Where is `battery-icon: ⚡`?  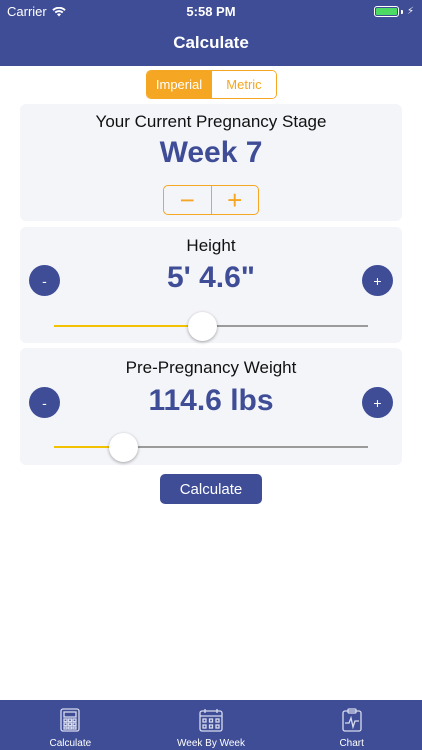
battery-icon: ⚡ is located at coordinates (393, 11).